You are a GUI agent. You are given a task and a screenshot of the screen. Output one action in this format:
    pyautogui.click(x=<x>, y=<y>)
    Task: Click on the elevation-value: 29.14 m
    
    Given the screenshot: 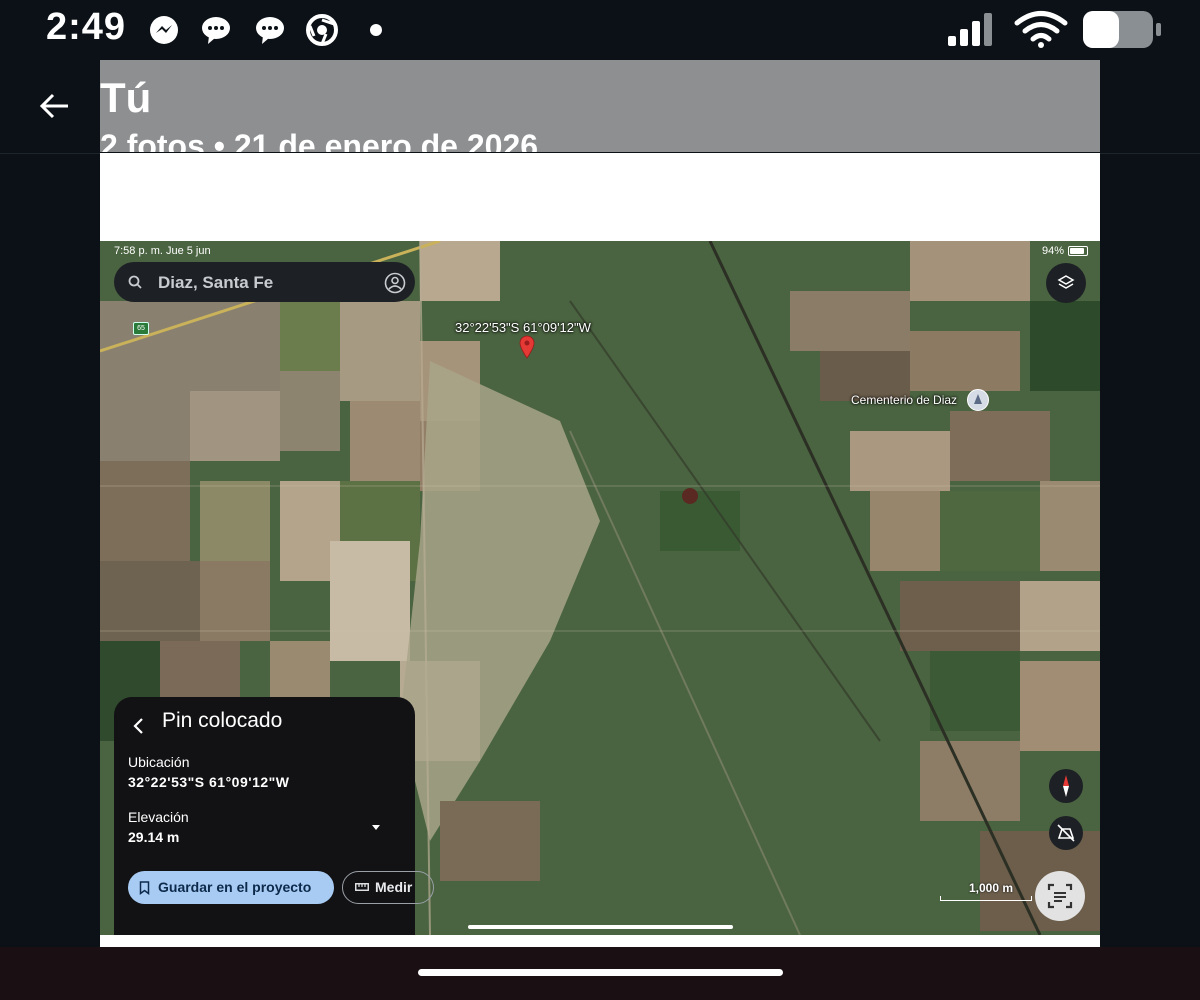 What is the action you would take?
    pyautogui.click(x=154, y=837)
    